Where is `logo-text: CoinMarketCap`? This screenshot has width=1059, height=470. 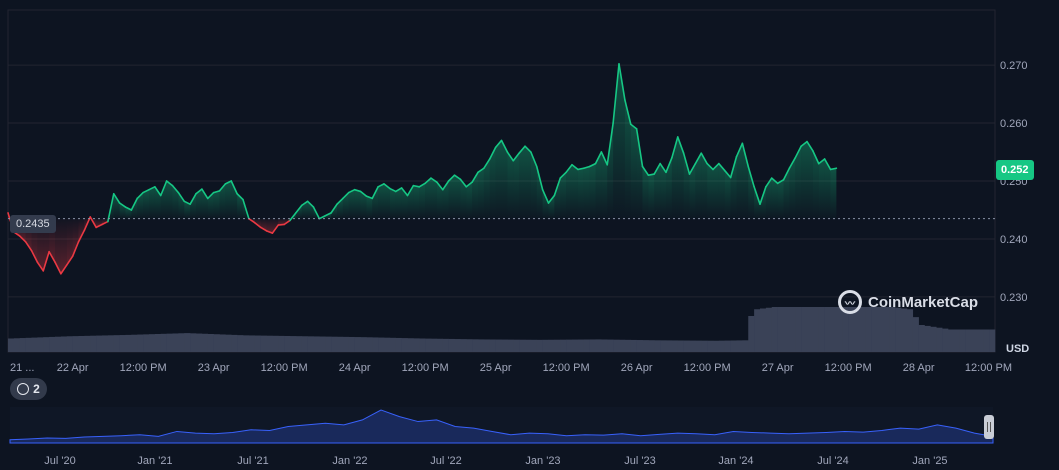 logo-text: CoinMarketCap is located at coordinates (923, 302).